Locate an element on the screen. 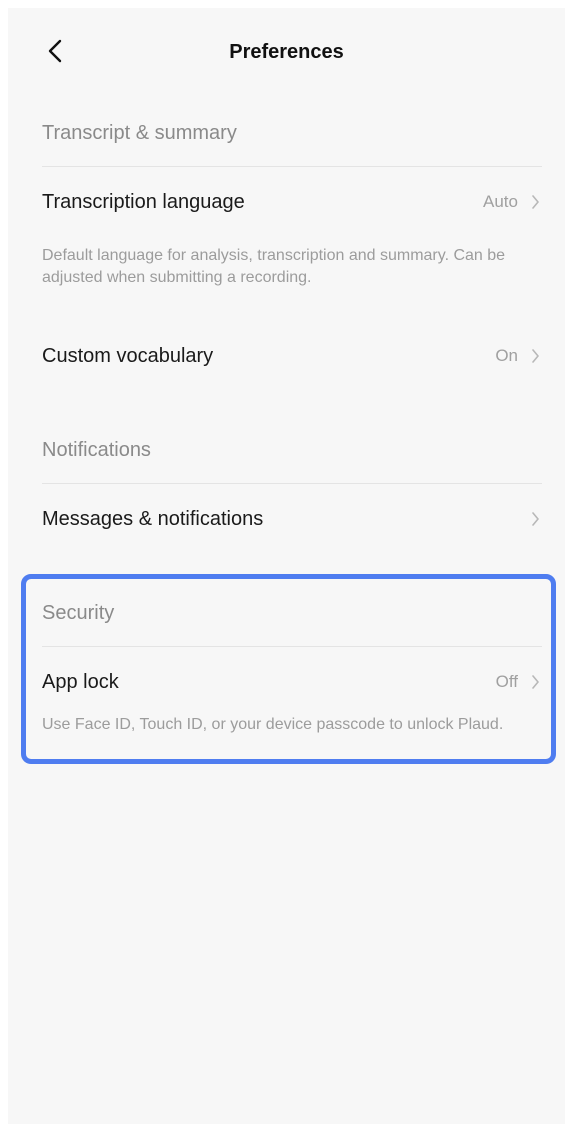 Image resolution: width=565 pixels, height=1124 pixels. row-label: App lock is located at coordinates (80, 681).